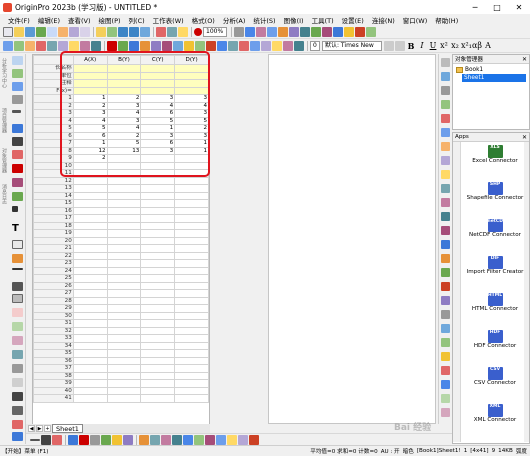 This screenshot has height=456, width=530. I want to click on legend-icon, so click(244, 46).